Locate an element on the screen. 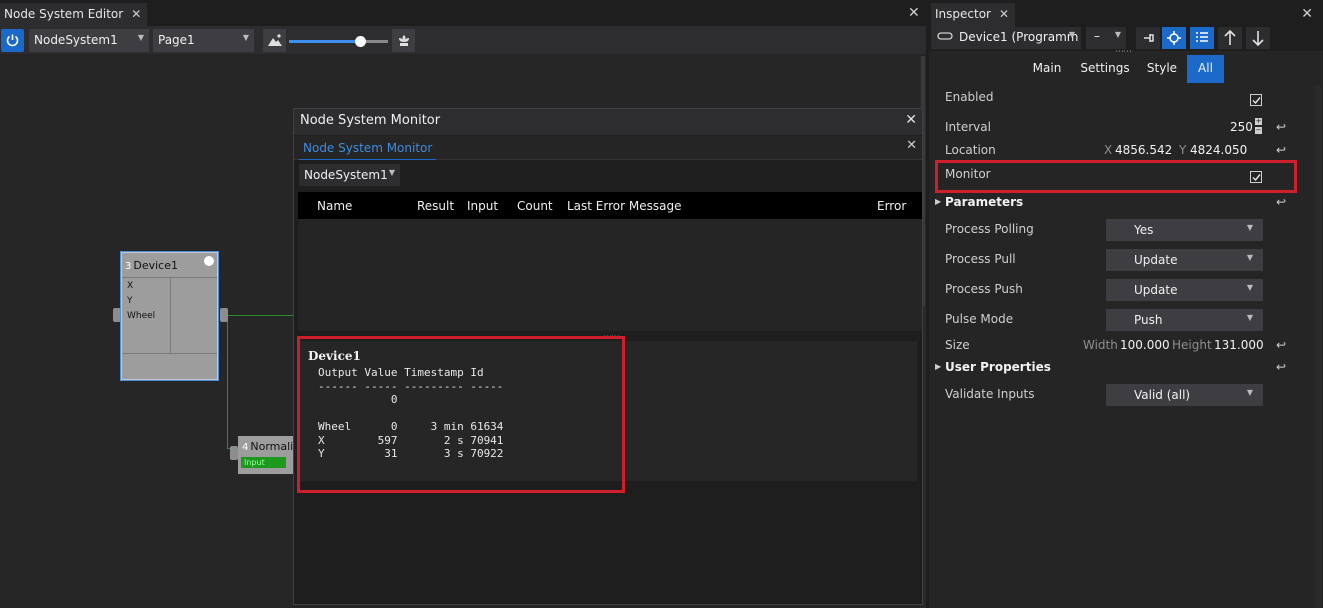 The width and height of the screenshot is (1323, 608). page-select: Page1 ▼ is located at coordinates (203, 40).